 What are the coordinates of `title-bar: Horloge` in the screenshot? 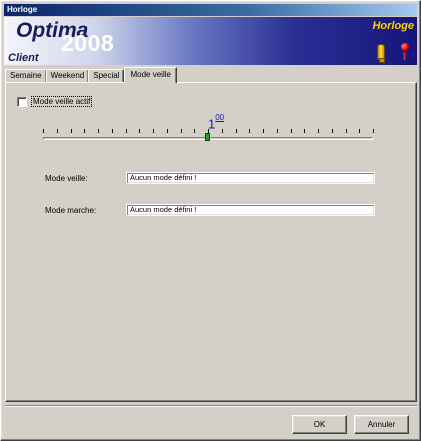 It's located at (210, 10).